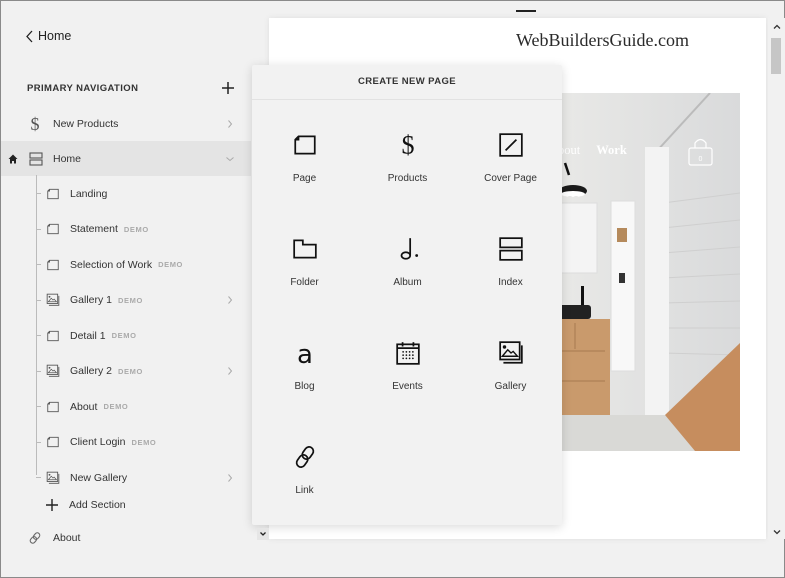  Describe the element at coordinates (602, 40) in the screenshot. I see `site-title: WebBuildersGuide.com` at that location.